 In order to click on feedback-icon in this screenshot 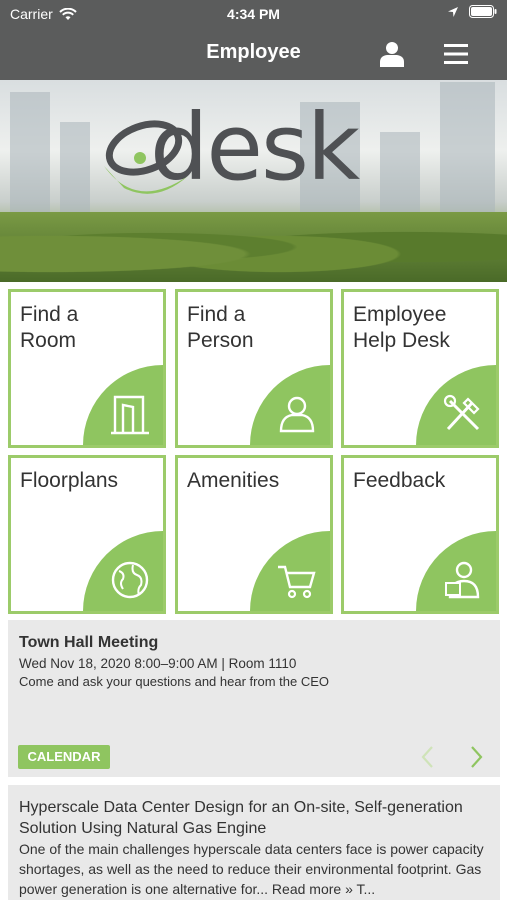, I will do `click(462, 580)`.